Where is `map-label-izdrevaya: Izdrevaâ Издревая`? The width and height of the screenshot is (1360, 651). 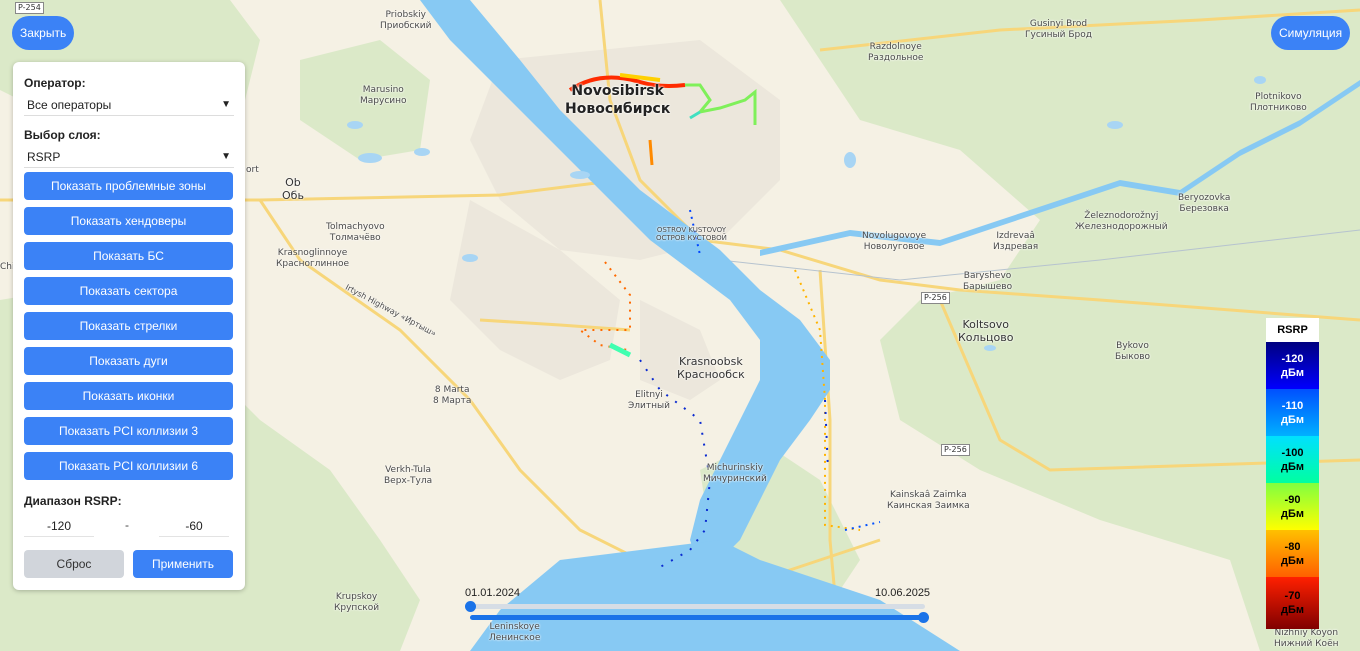 map-label-izdrevaya: Izdrevaâ Издревая is located at coordinates (1016, 241).